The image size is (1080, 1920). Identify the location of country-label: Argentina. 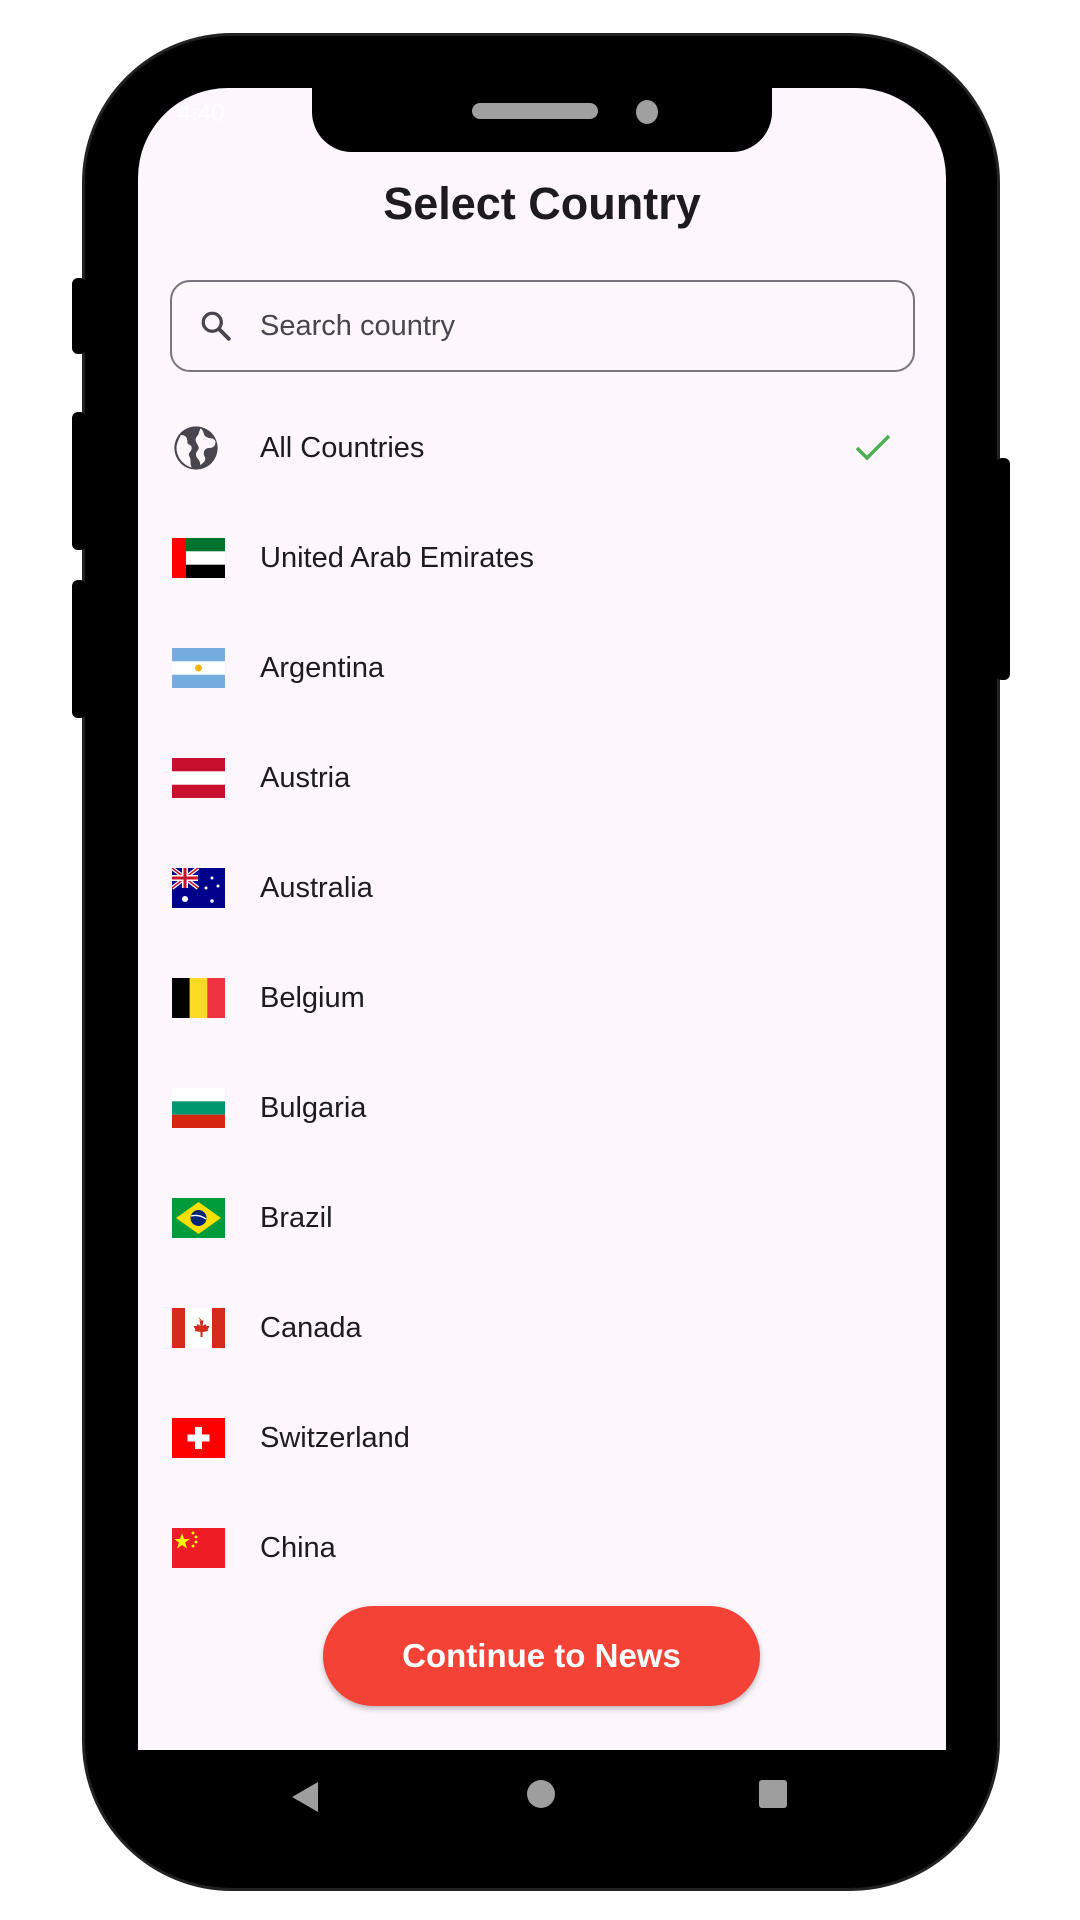
(322, 667).